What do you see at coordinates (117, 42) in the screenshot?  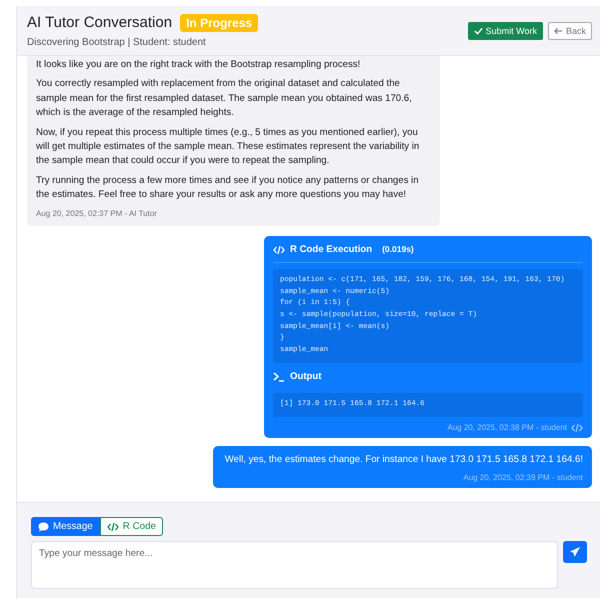 I see `page-subtitle: Discovering Bootstrap | Student: student` at bounding box center [117, 42].